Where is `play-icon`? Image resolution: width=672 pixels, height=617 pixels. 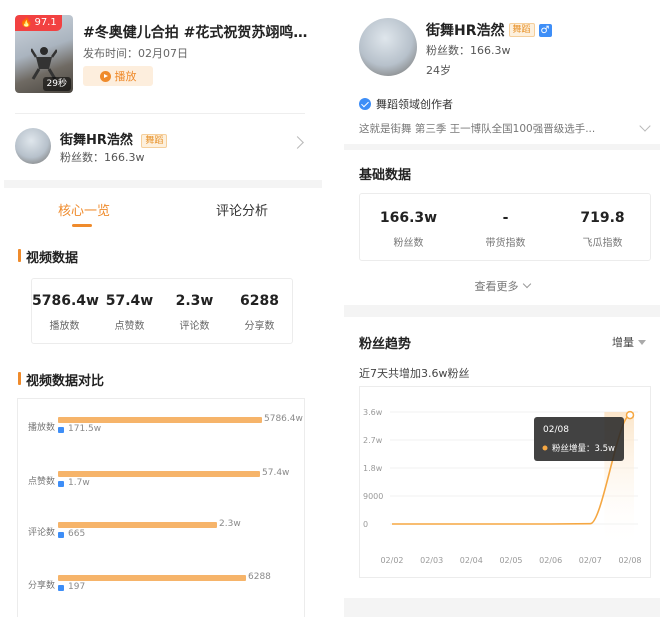 play-icon is located at coordinates (105, 76).